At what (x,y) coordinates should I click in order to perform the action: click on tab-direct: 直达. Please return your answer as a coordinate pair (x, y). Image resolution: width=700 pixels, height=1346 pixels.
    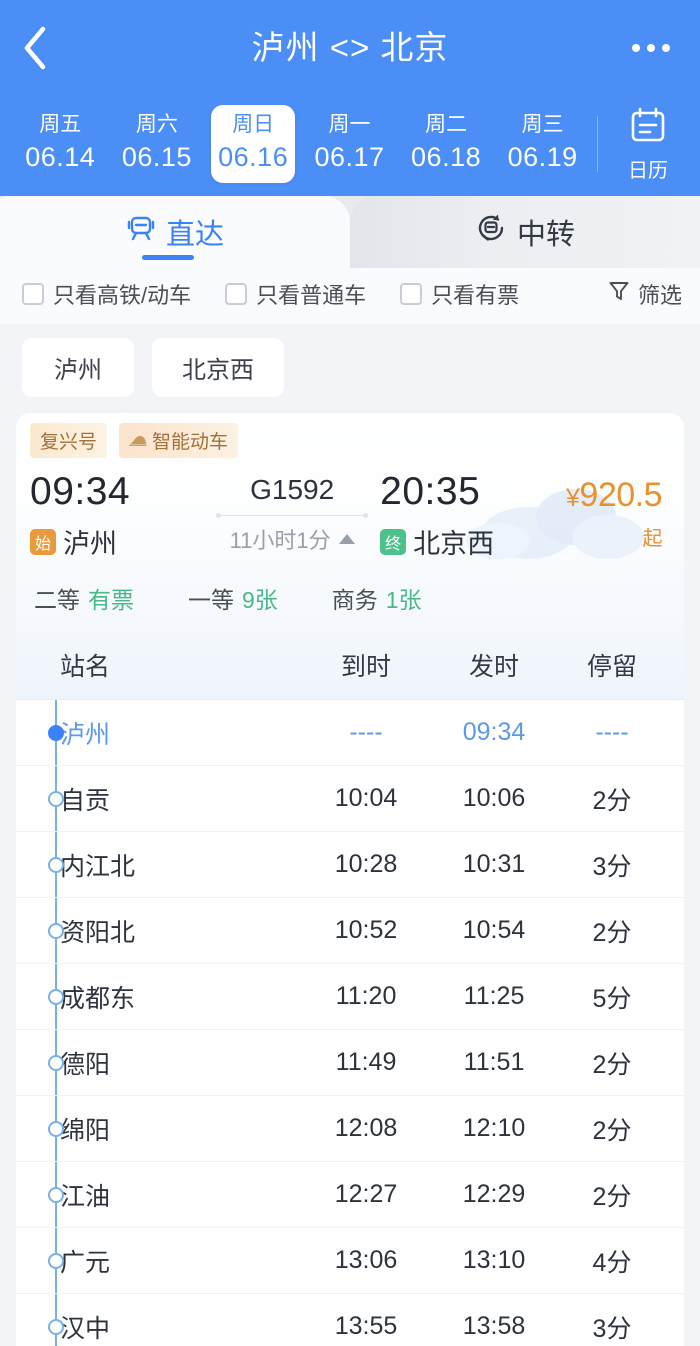
    Looking at the image, I should click on (175, 232).